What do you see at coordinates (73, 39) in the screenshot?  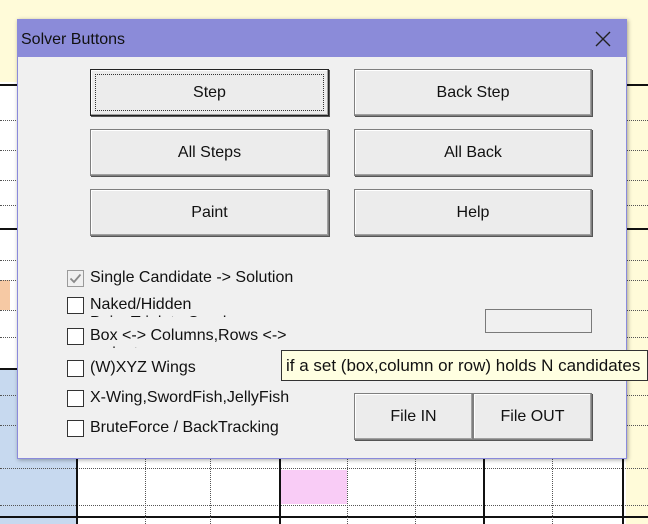 I see `window-title: Solver Buttons` at bounding box center [73, 39].